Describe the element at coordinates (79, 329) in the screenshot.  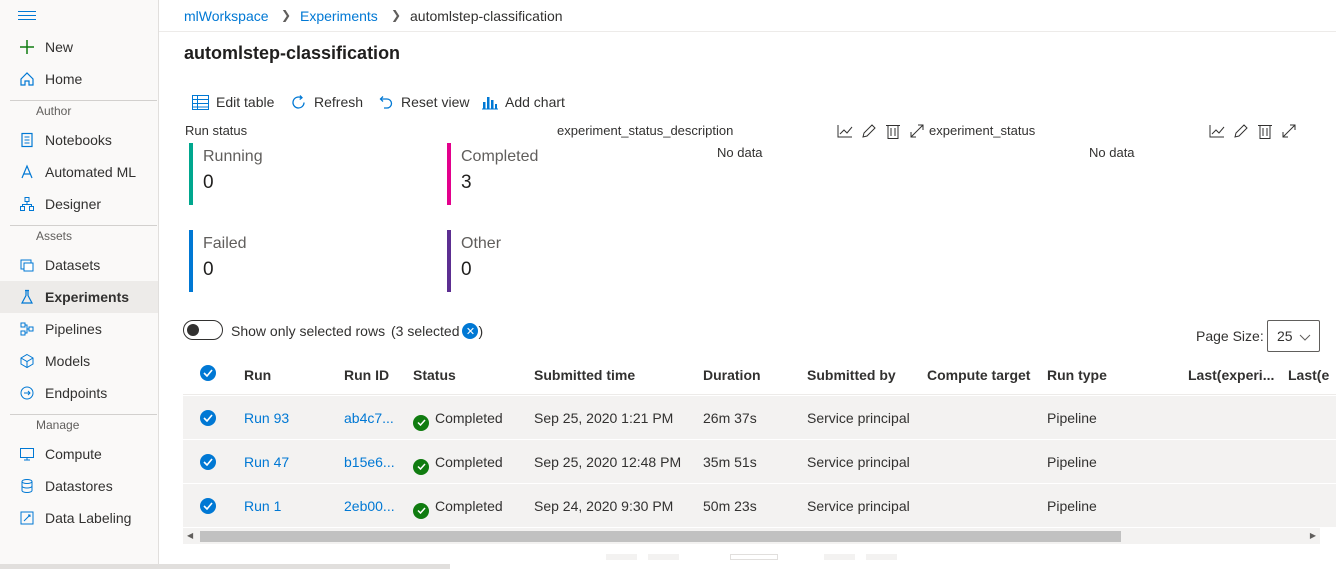
I see `sidebar-item-pipelines: Pipelines` at that location.